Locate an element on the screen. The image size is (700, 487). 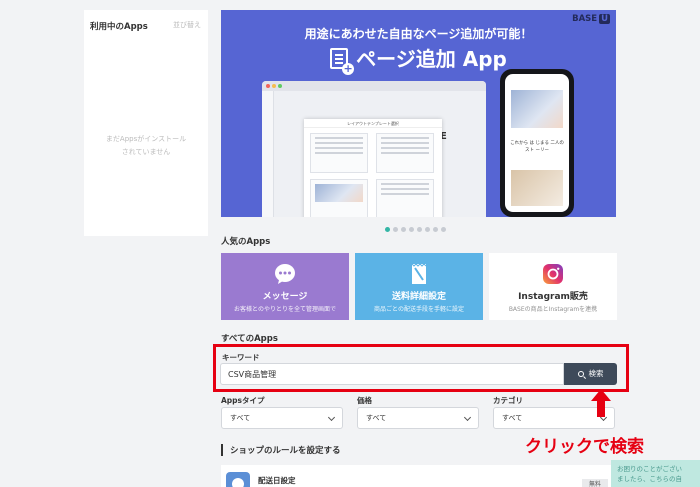
banner-title: ページ追加 App is located at coordinates (418, 59).